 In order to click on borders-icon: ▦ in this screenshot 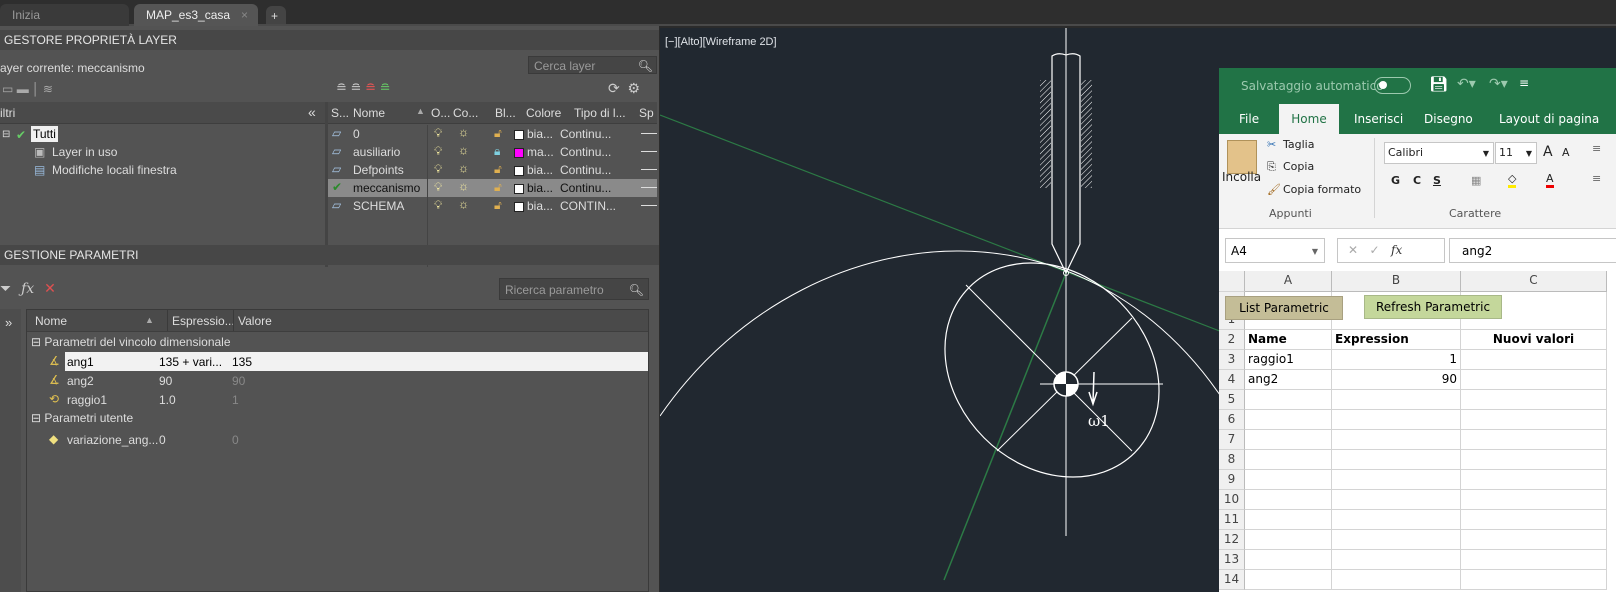, I will do `click(1476, 180)`.